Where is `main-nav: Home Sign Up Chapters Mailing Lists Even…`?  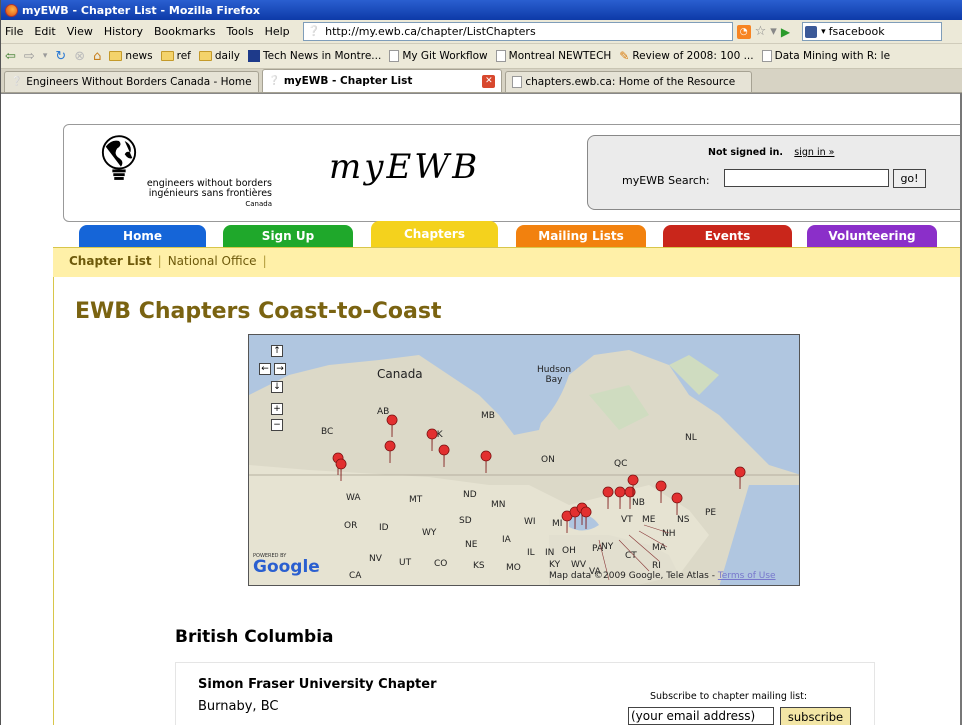 main-nav: Home Sign Up Chapters Mailing Lists Even… is located at coordinates (520, 235).